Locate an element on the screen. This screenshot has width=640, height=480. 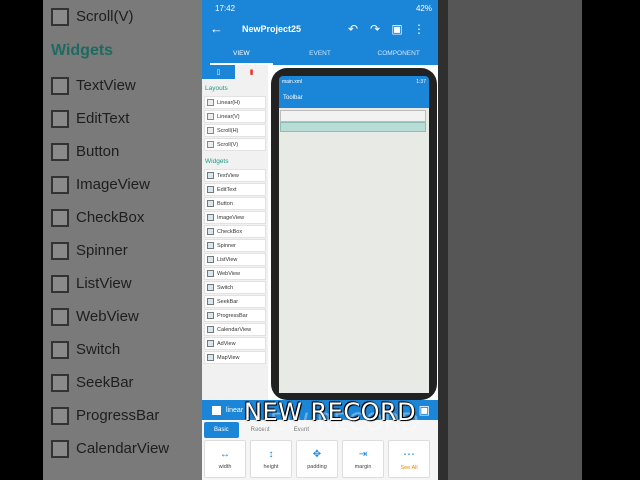
palette-tab-bookmarks: ▮ is located at coordinates (251, 72).